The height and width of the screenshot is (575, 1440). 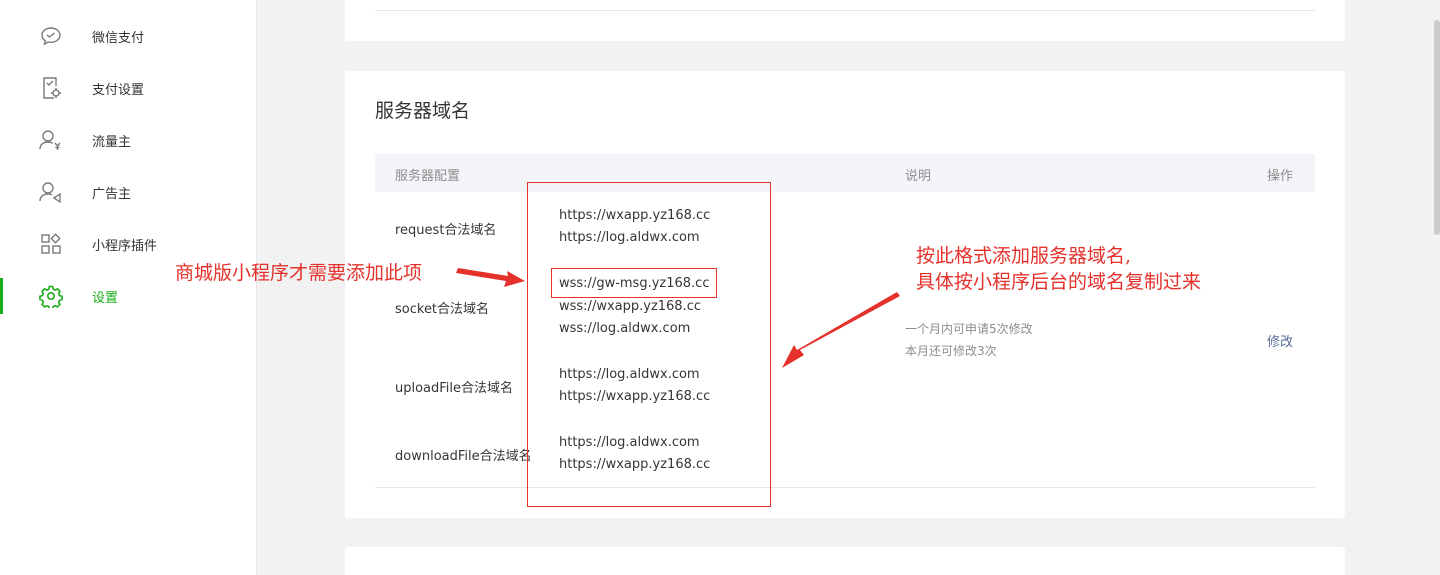 I want to click on annotation-arrow-left, so click(x=490, y=277).